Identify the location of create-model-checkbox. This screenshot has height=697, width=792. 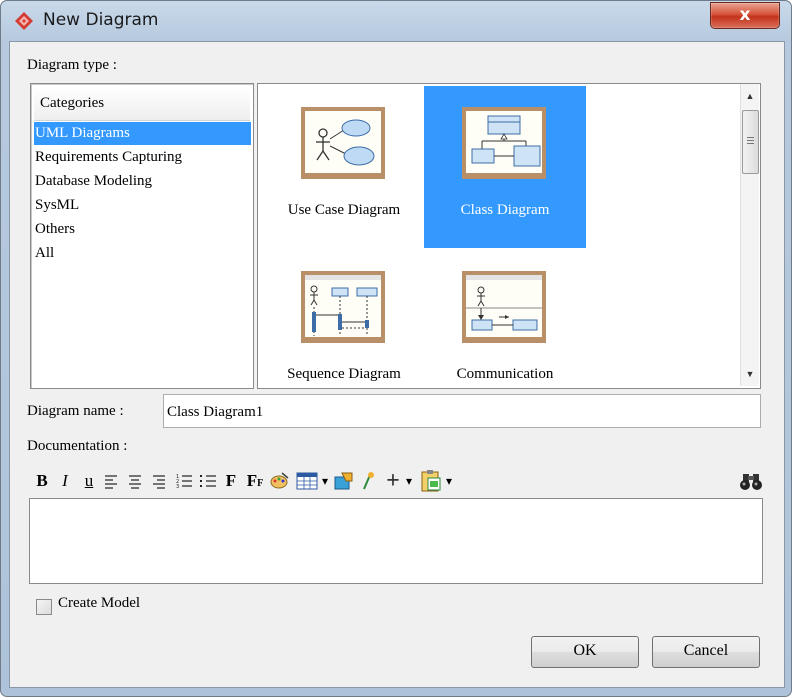
(44, 607).